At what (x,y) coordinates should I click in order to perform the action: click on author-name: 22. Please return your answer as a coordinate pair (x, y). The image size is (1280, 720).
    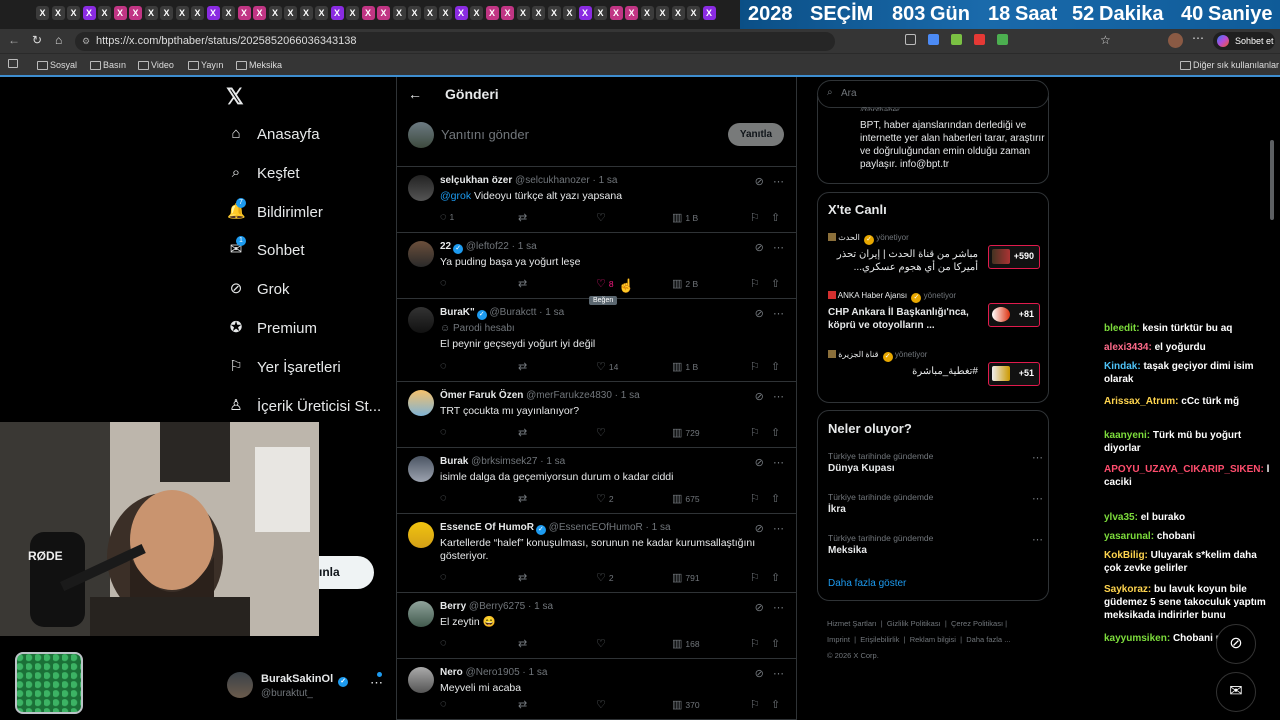
    Looking at the image, I should click on (445, 246).